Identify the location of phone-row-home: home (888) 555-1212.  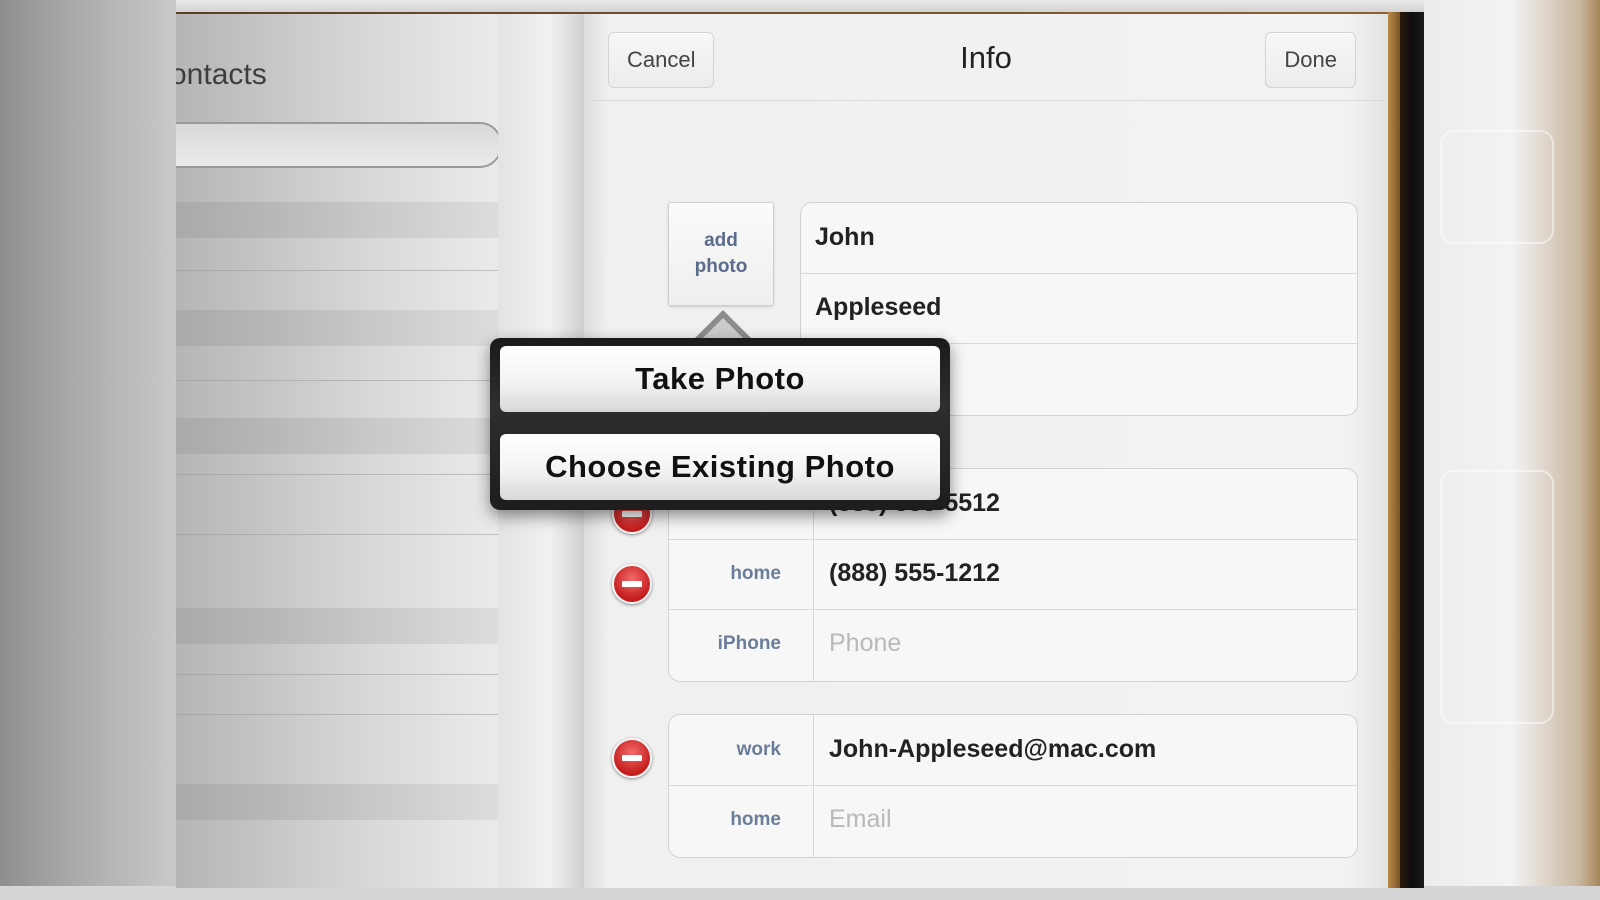
(1013, 574).